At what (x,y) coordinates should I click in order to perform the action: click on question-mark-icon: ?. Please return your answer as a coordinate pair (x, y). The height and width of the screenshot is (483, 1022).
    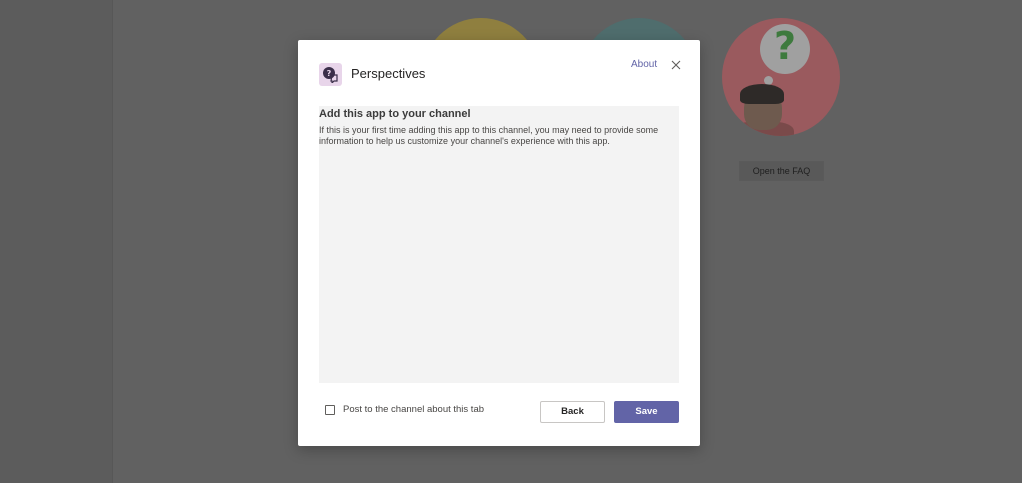
    Looking at the image, I should click on (785, 46).